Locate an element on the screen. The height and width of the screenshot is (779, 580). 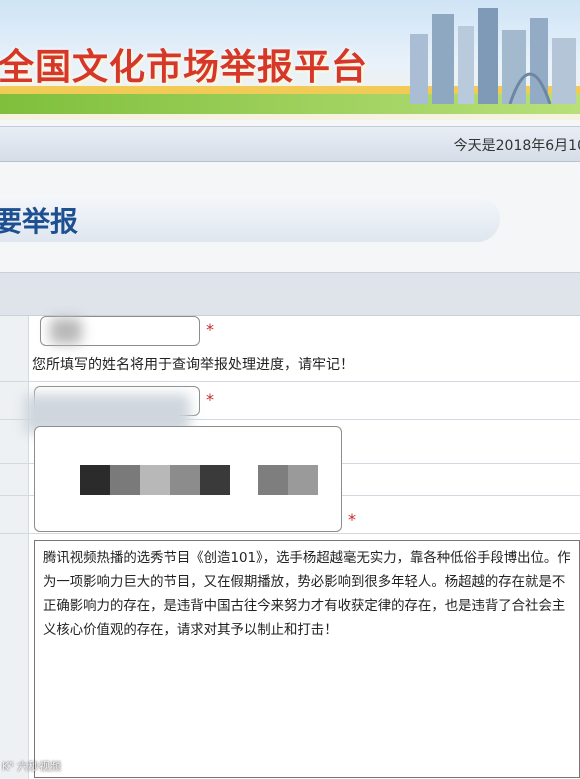
date-bar: 今天是2018年6月10 is located at coordinates (290, 144).